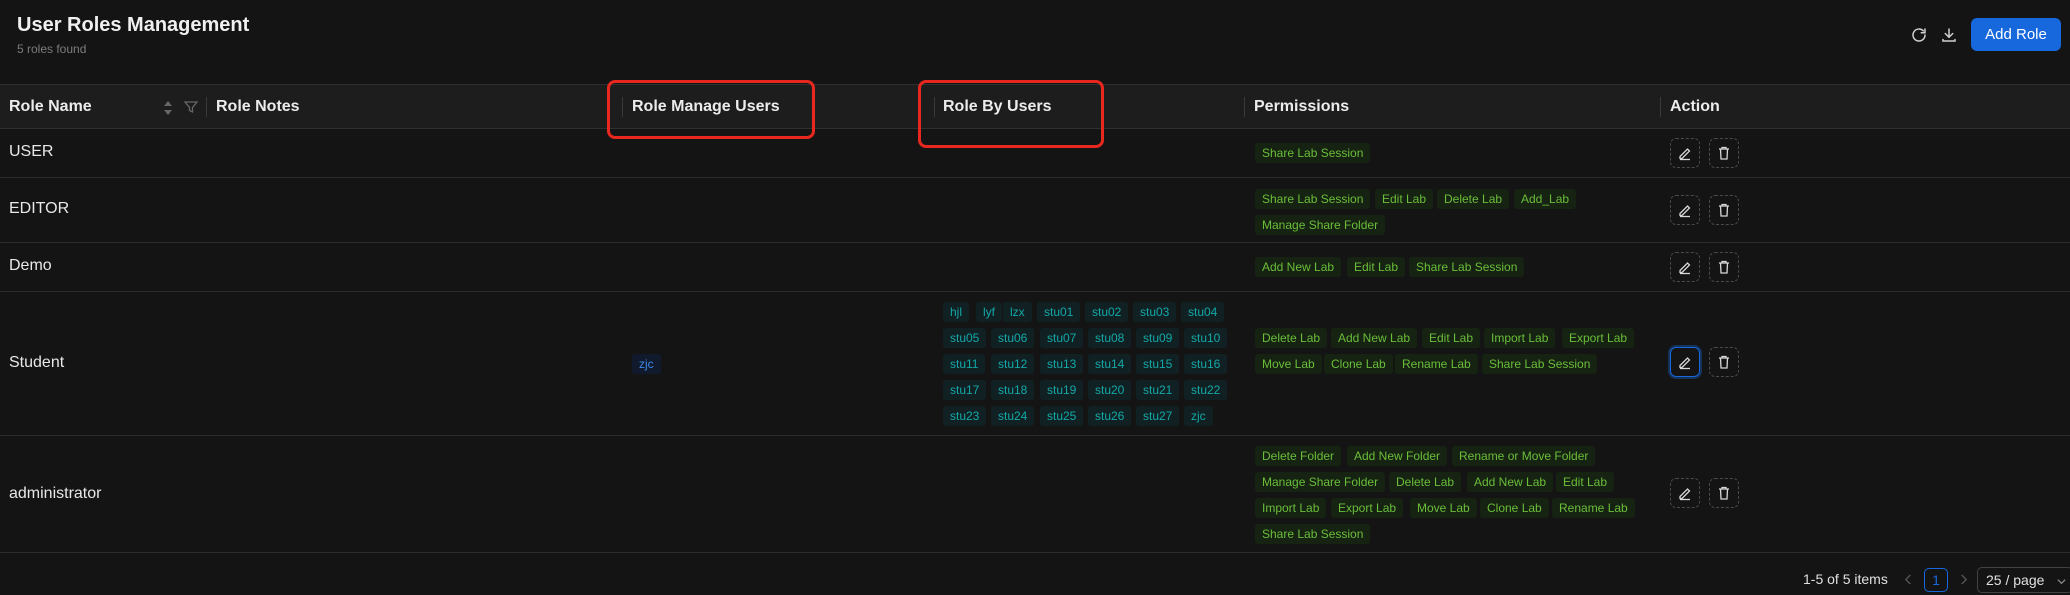 The width and height of the screenshot is (2070, 595). Describe the element at coordinates (1198, 416) in the screenshot. I see `role-user-tag: zjc` at that location.